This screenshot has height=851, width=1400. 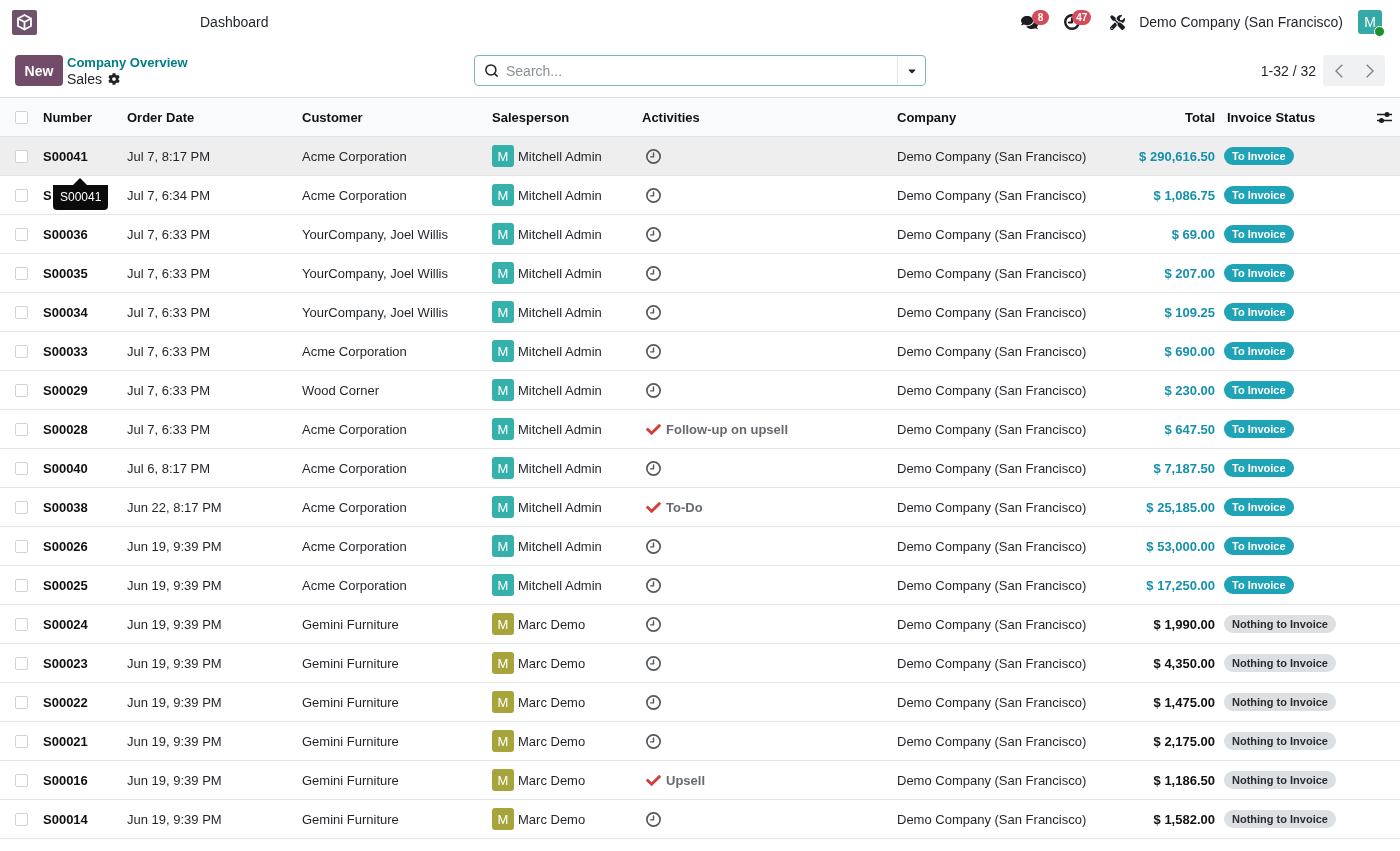 What do you see at coordinates (1241, 22) in the screenshot?
I see `company-switcher: Demo Company (San Francisco)` at bounding box center [1241, 22].